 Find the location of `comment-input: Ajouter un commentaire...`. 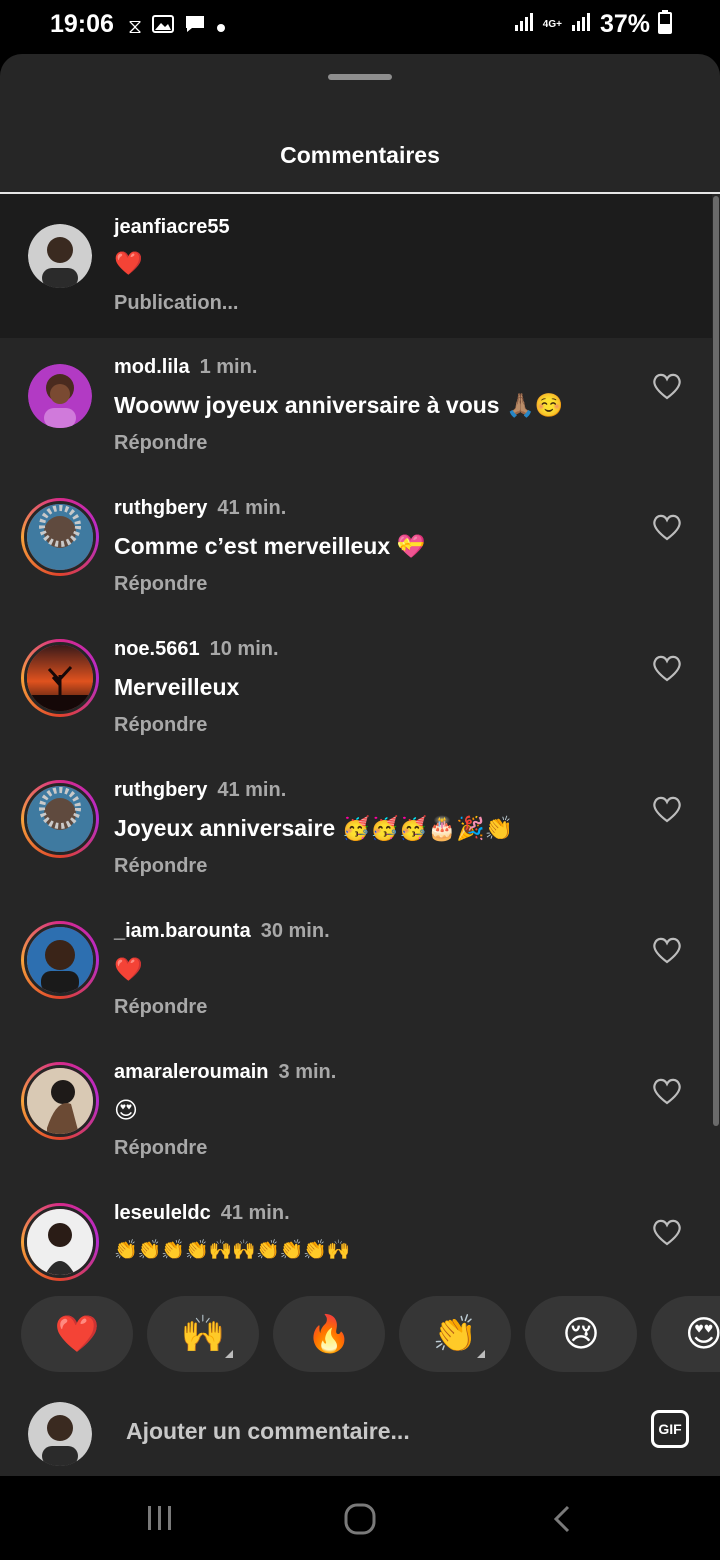

comment-input: Ajouter un commentaire... is located at coordinates (268, 1431).